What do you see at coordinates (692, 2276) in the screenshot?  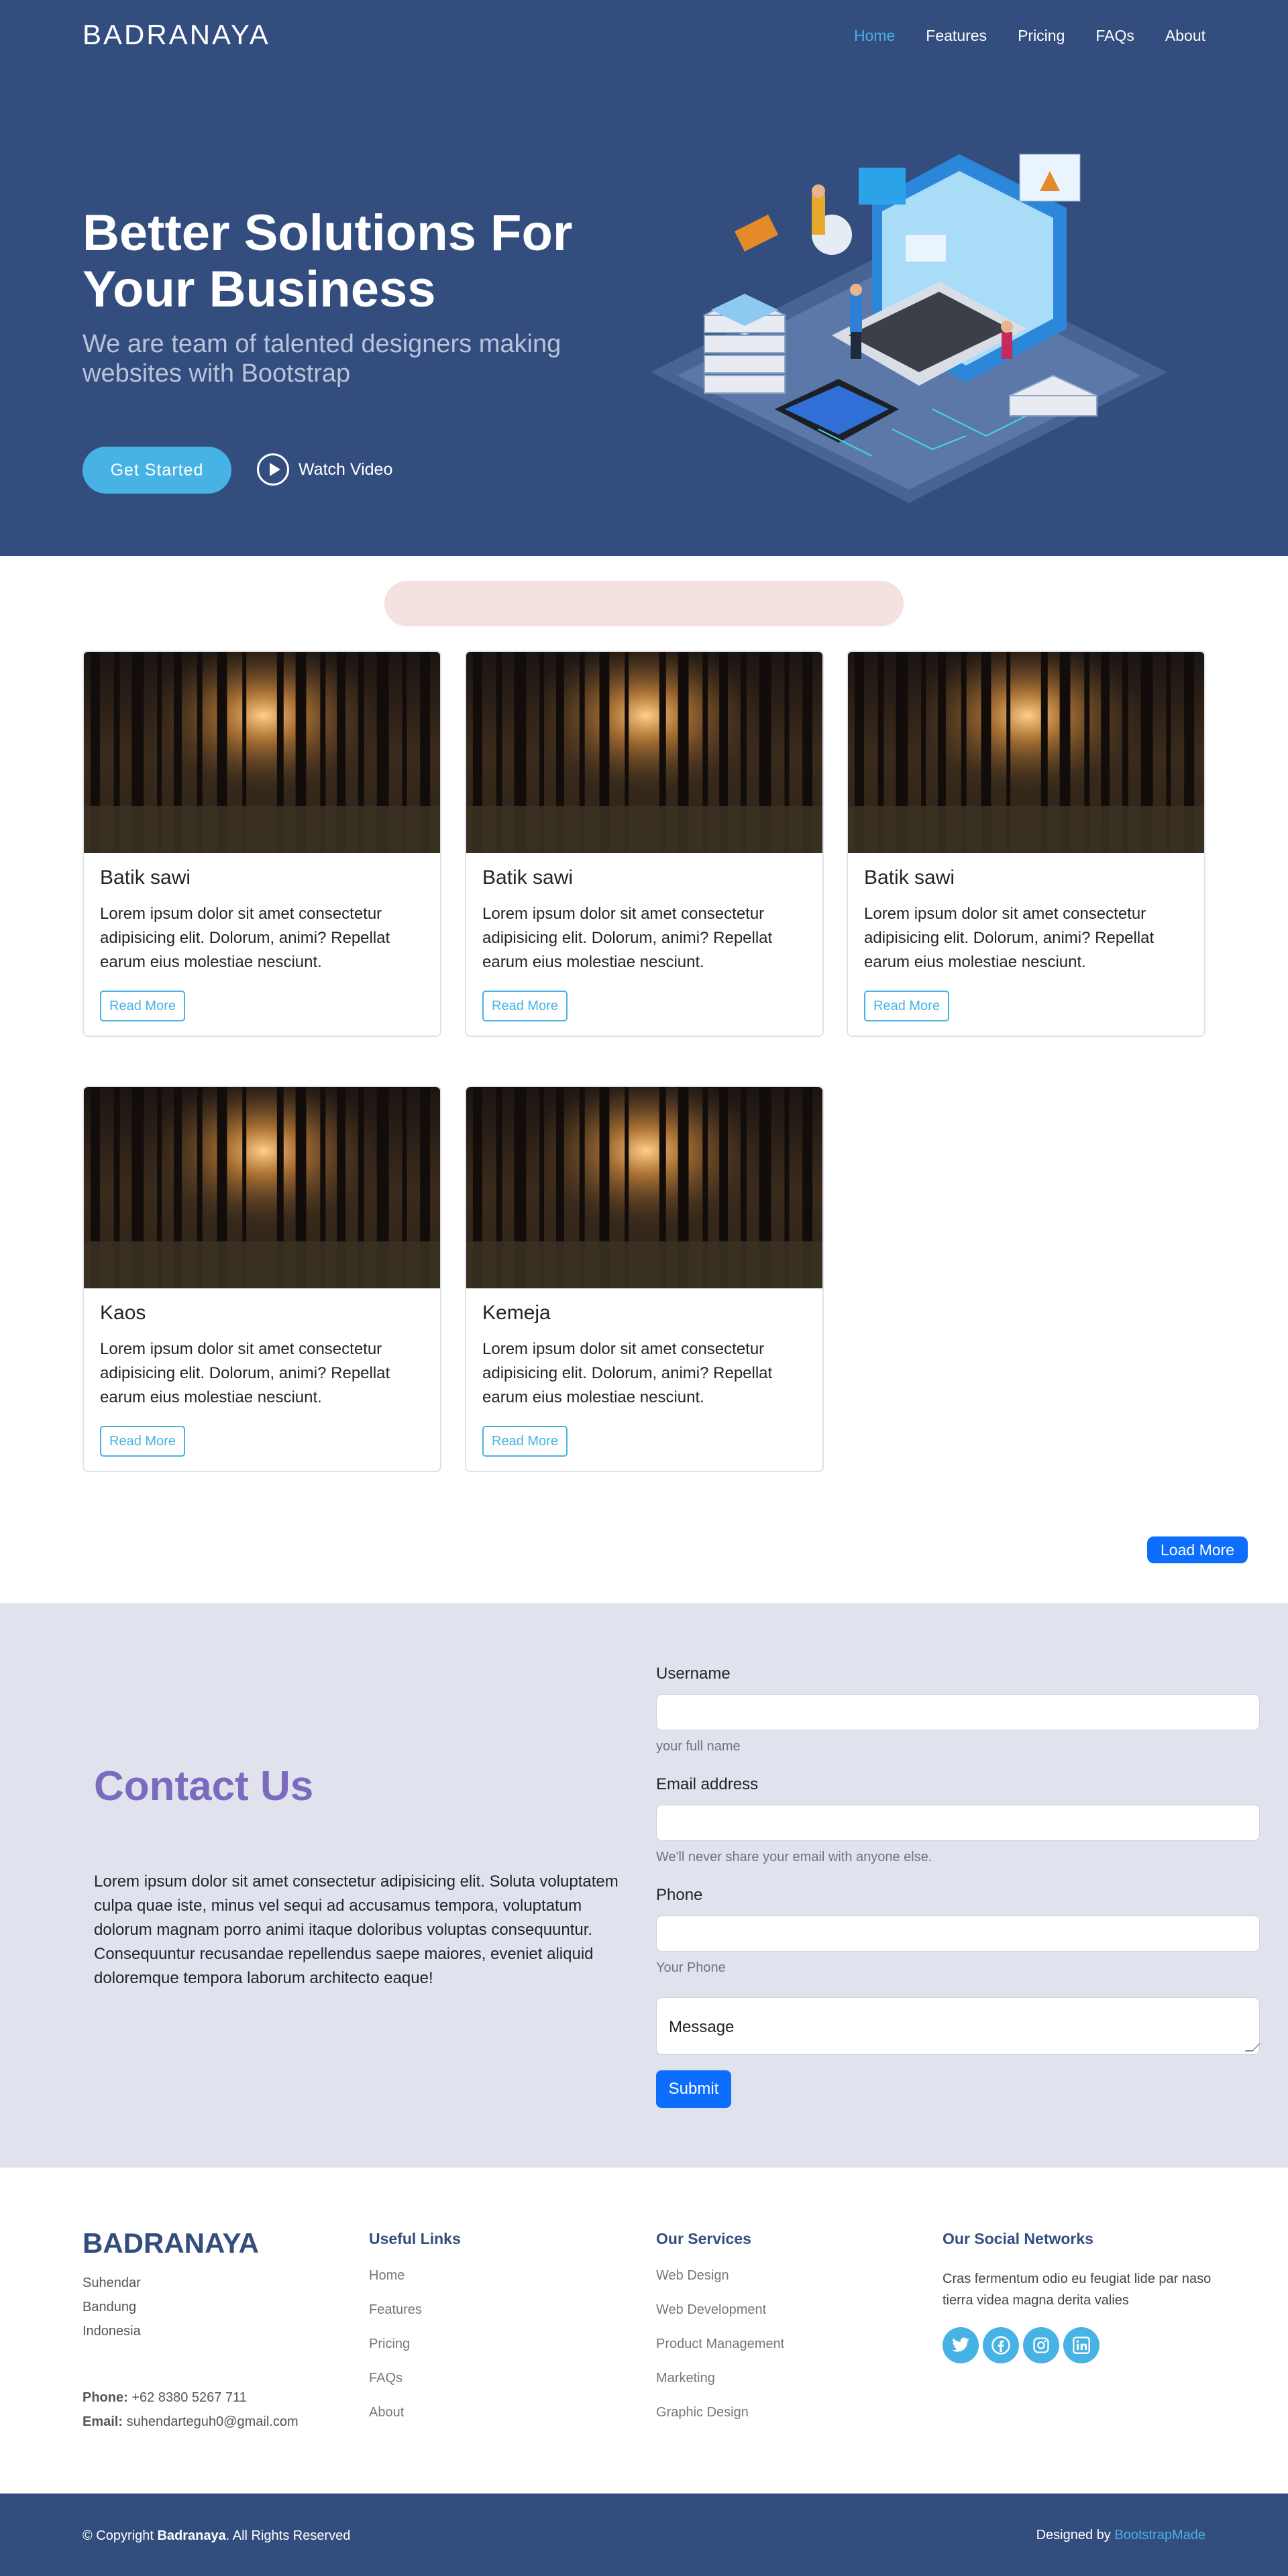 I see `service-link-web-design: Web Design` at bounding box center [692, 2276].